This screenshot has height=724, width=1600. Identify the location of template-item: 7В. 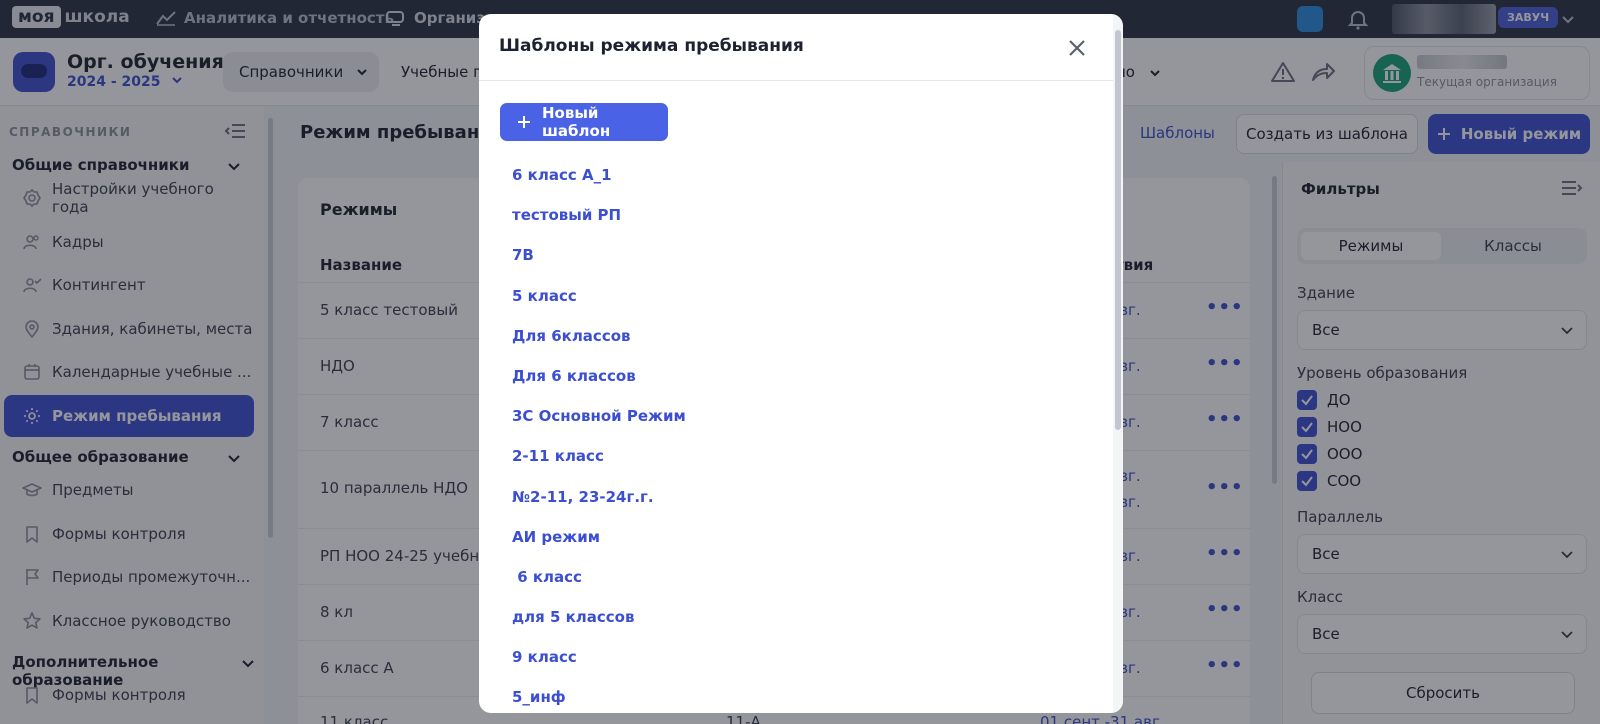
(599, 265).